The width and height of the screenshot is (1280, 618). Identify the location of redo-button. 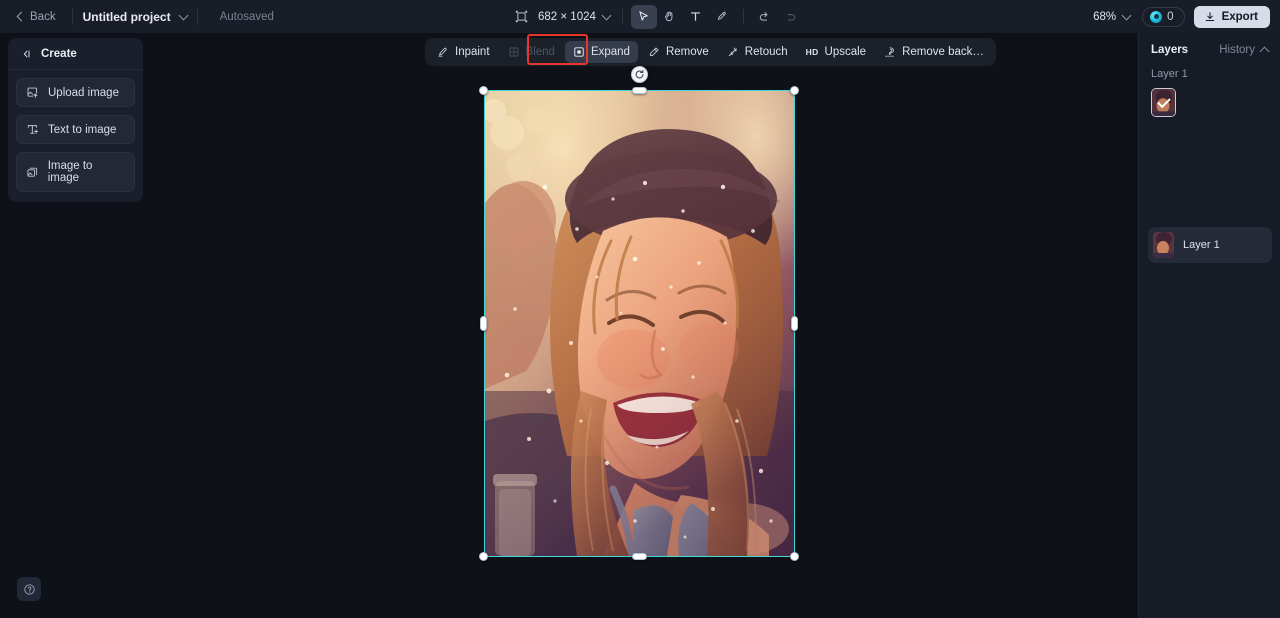
(791, 17).